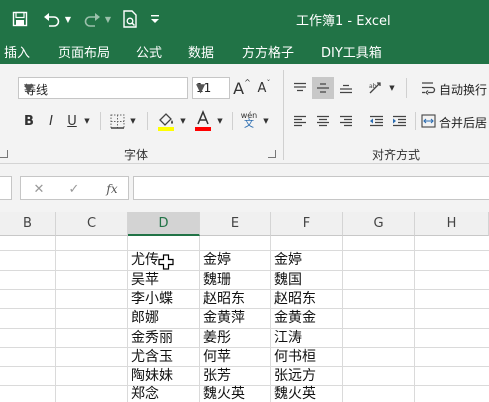 The width and height of the screenshot is (489, 402). Describe the element at coordinates (300, 88) in the screenshot. I see `align-top-button` at that location.